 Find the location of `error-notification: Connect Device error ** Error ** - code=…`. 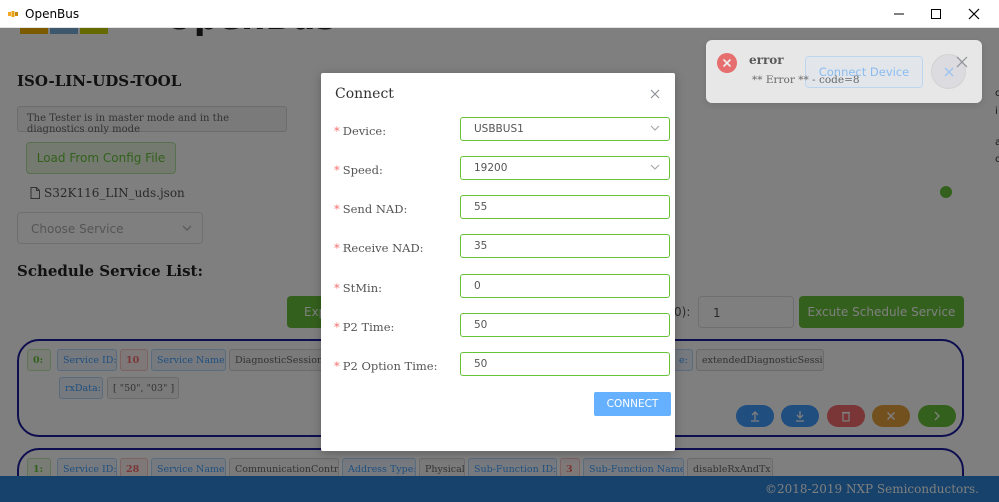

error-notification: Connect Device error ** Error ** - code=… is located at coordinates (844, 71).